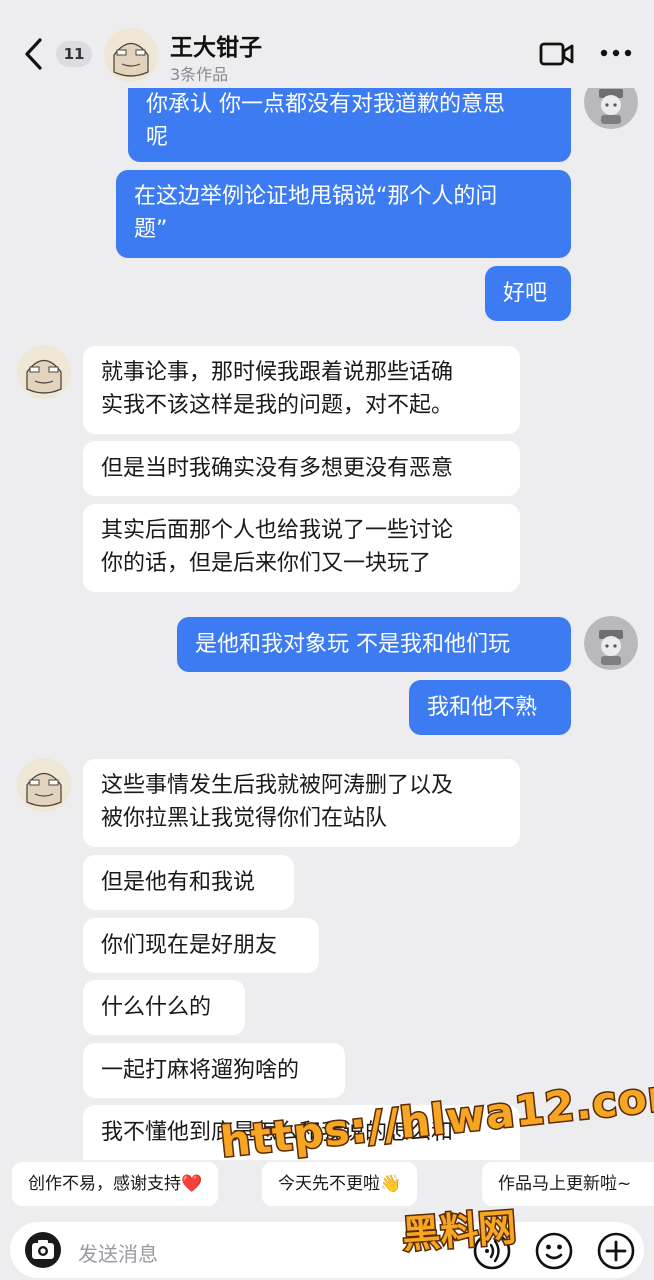 The height and width of the screenshot is (1280, 654). I want to click on quick-reply-chip: 创作不易，感谢支持❤️, so click(115, 1184).